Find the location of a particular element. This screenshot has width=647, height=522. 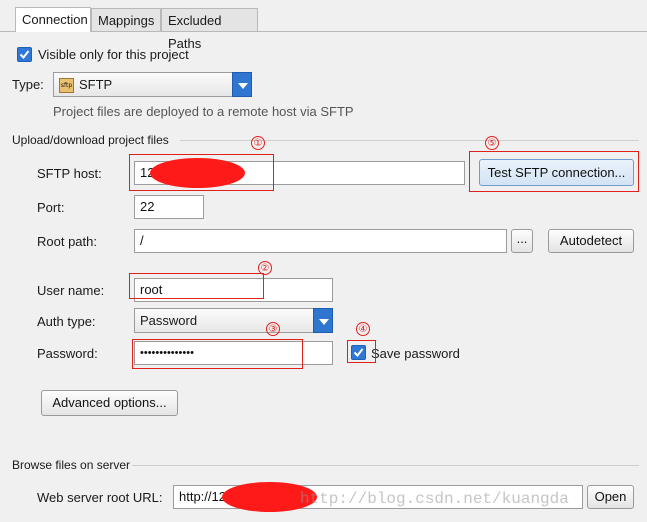

root-path-label: Root path: is located at coordinates (67, 241).